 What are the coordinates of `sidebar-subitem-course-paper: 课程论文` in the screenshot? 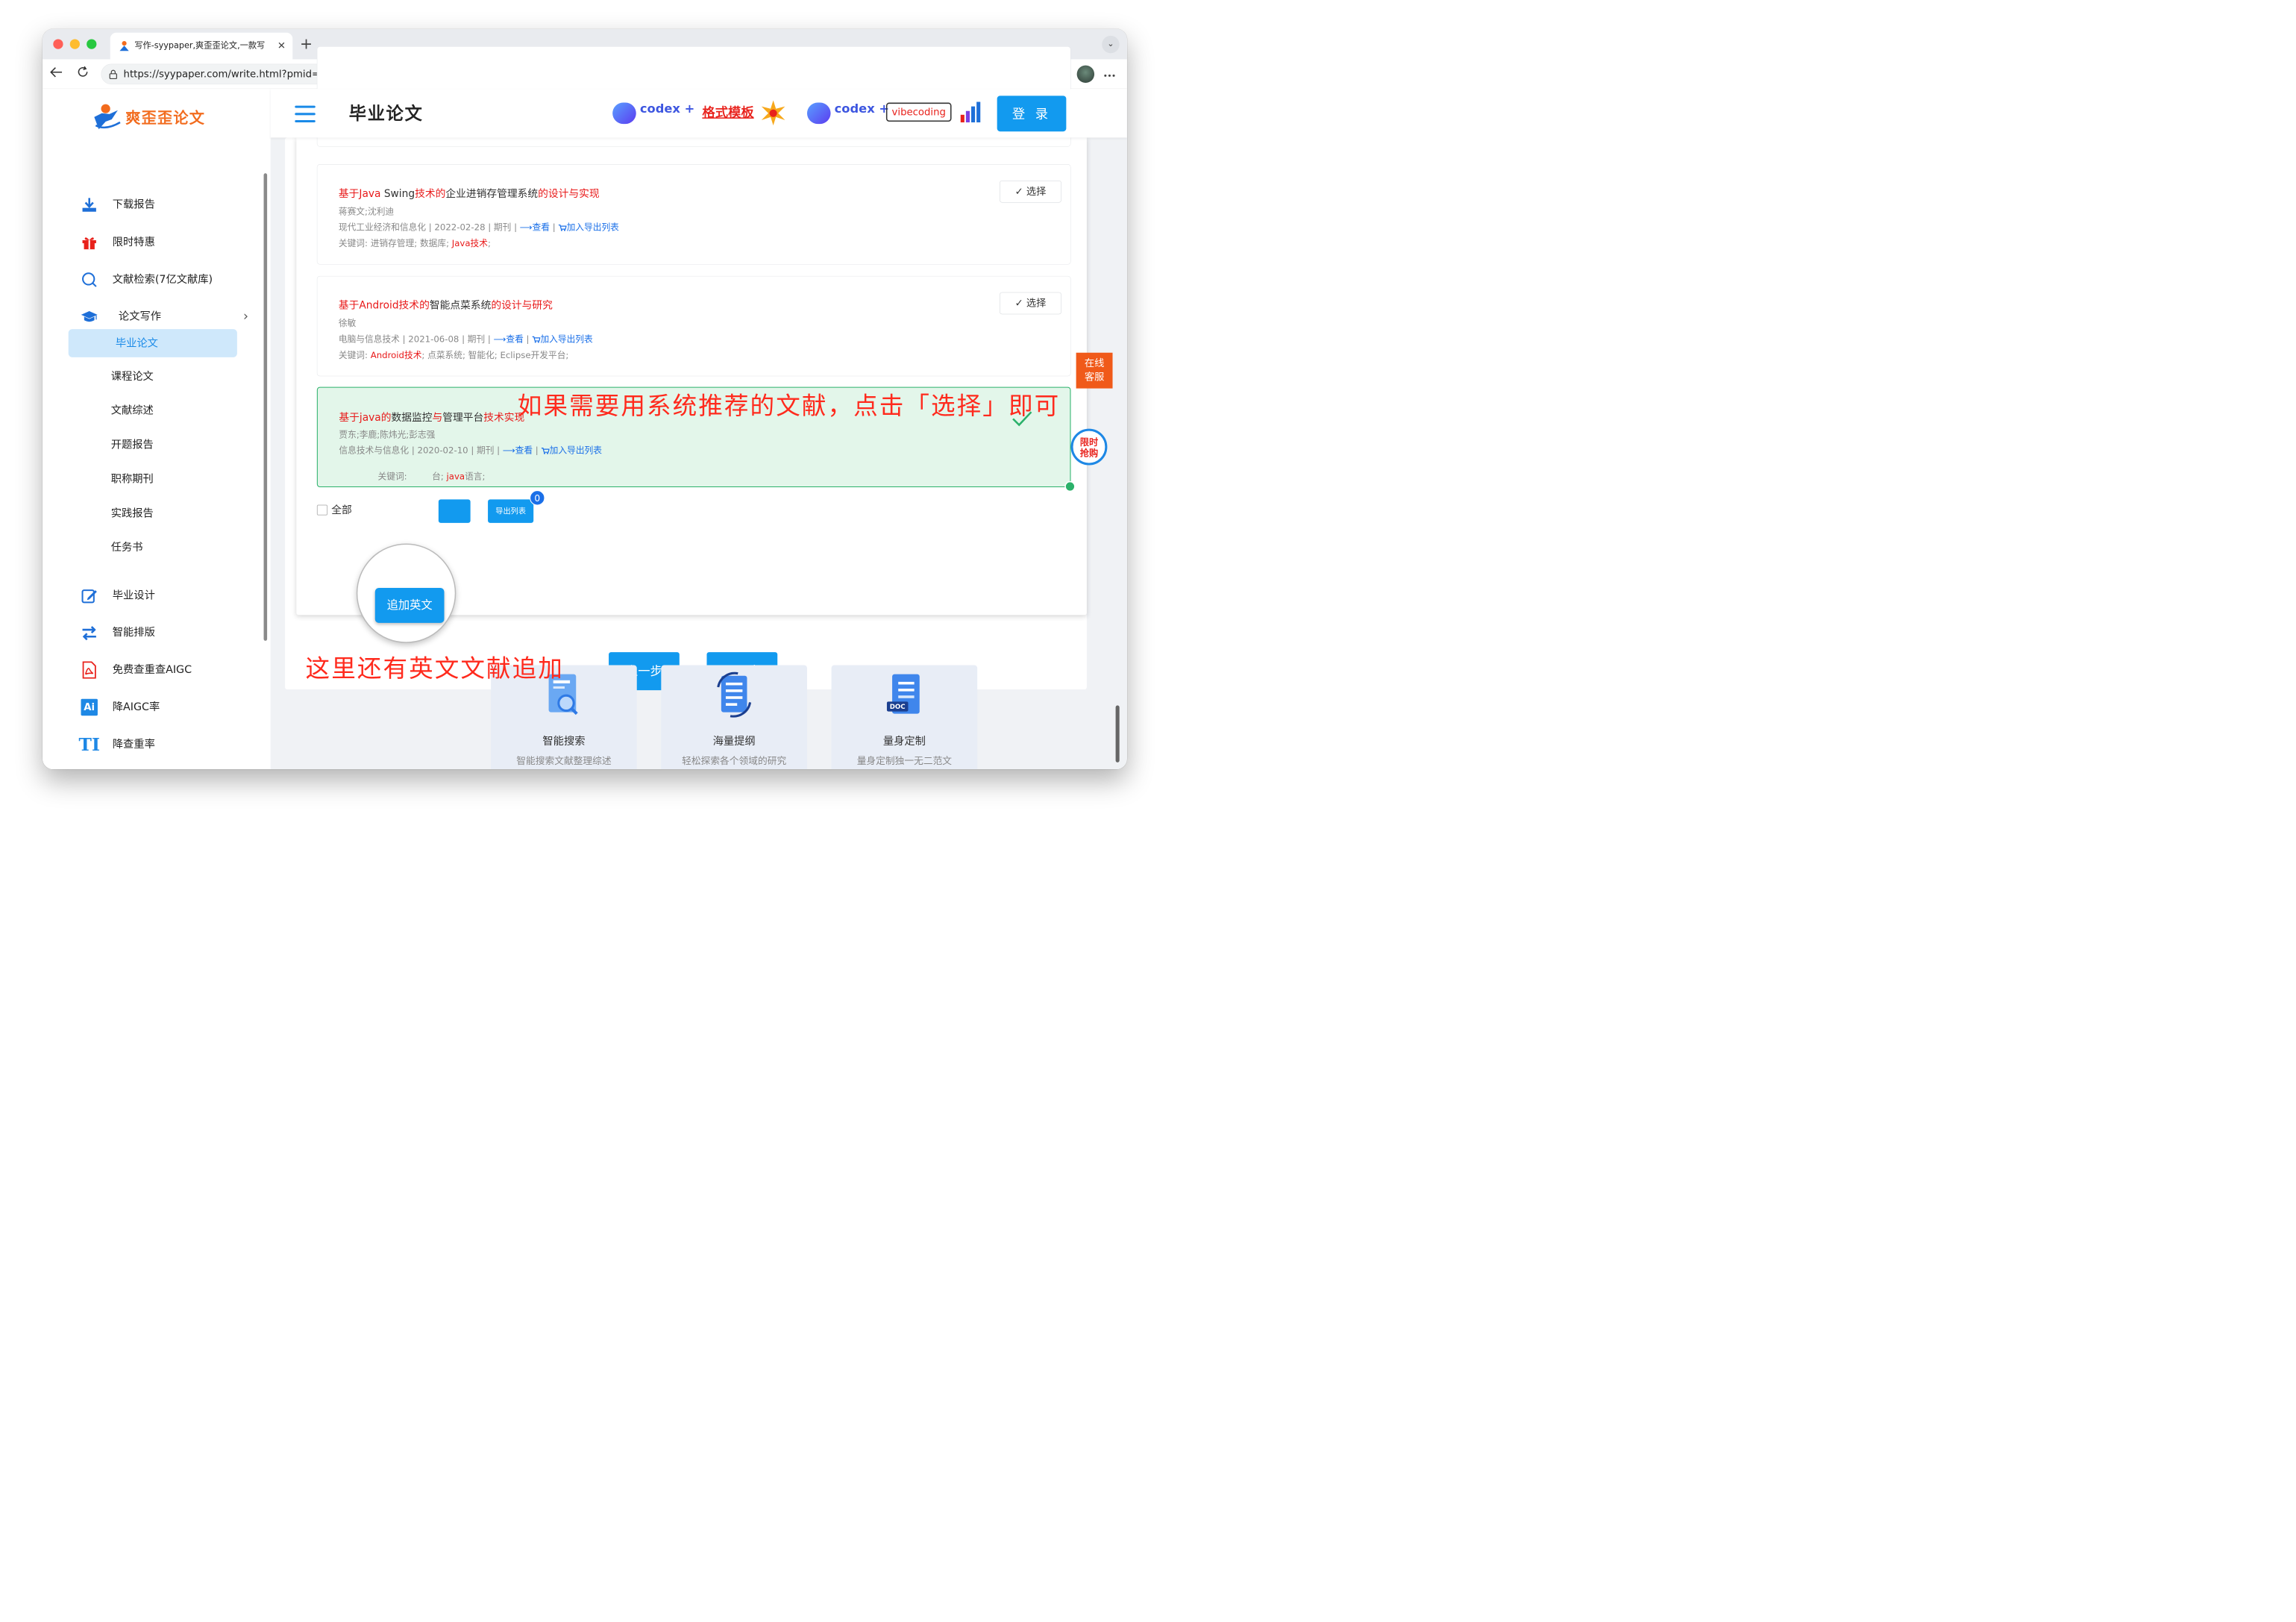 It's located at (132, 376).